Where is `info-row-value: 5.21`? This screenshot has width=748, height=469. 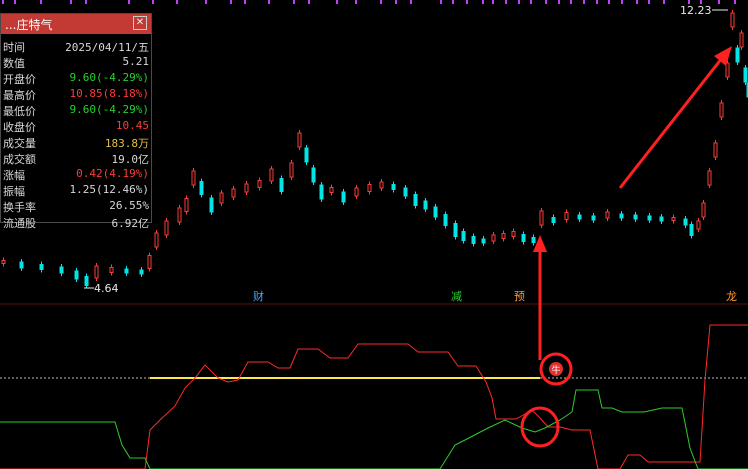 info-row-value: 5.21 is located at coordinates (136, 61).